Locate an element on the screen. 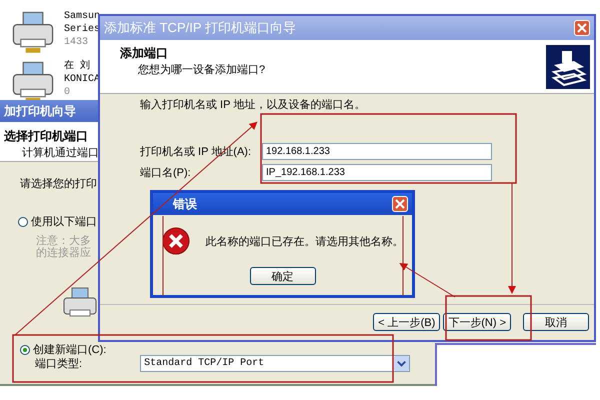  printer-label: 在 刘 is located at coordinates (78, 66).